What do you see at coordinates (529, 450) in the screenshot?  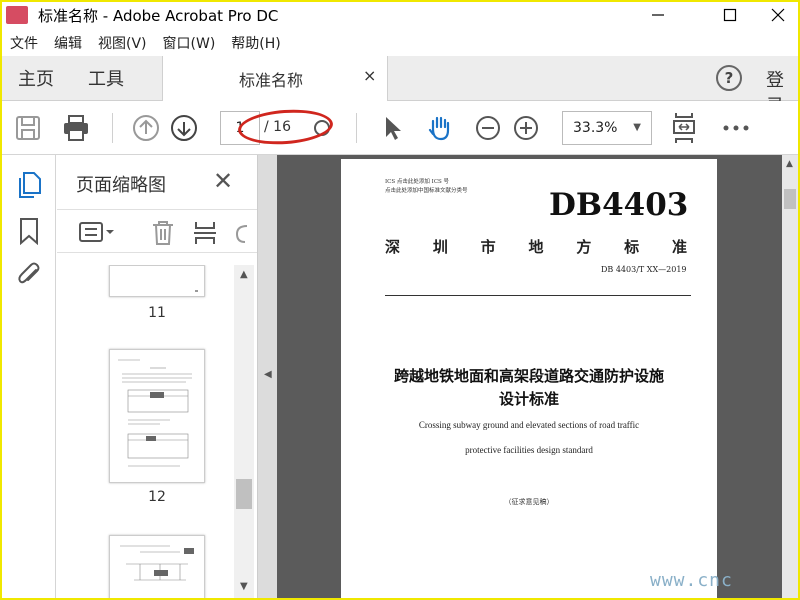 I see `doc-title-en-line2: protective facilities design standard` at bounding box center [529, 450].